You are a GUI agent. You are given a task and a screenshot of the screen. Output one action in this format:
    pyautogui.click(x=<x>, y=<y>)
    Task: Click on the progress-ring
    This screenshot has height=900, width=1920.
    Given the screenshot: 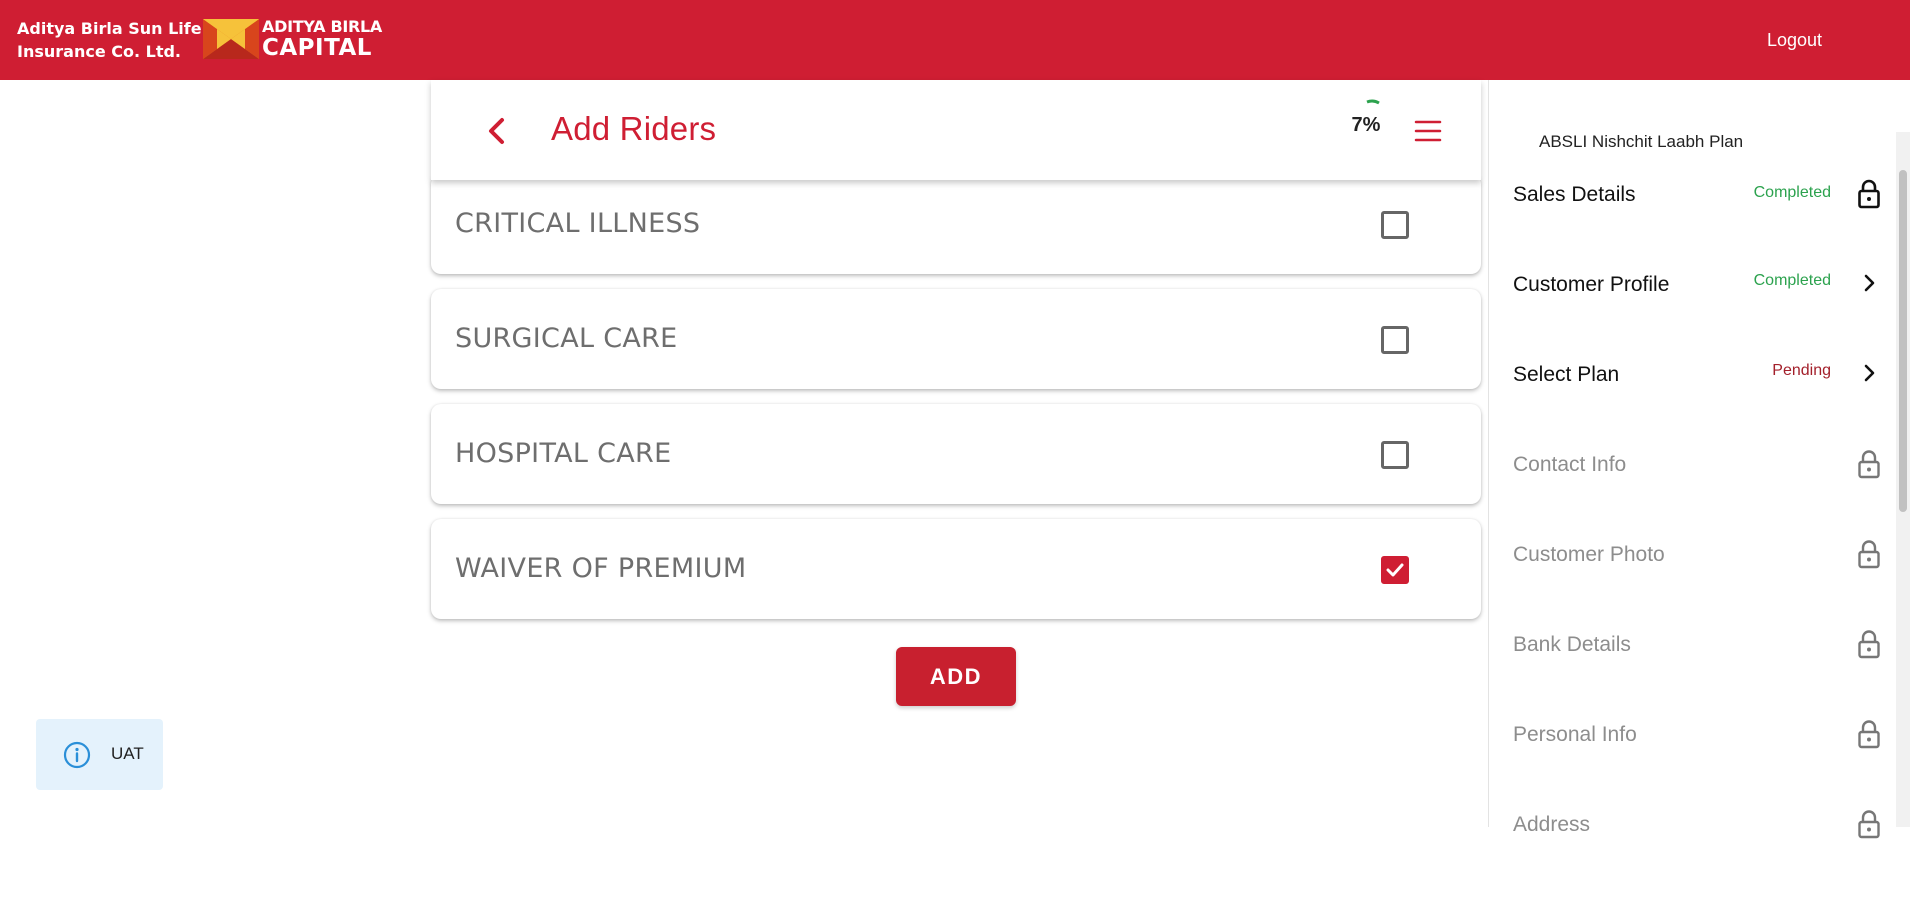 What is the action you would take?
    pyautogui.click(x=1373, y=102)
    